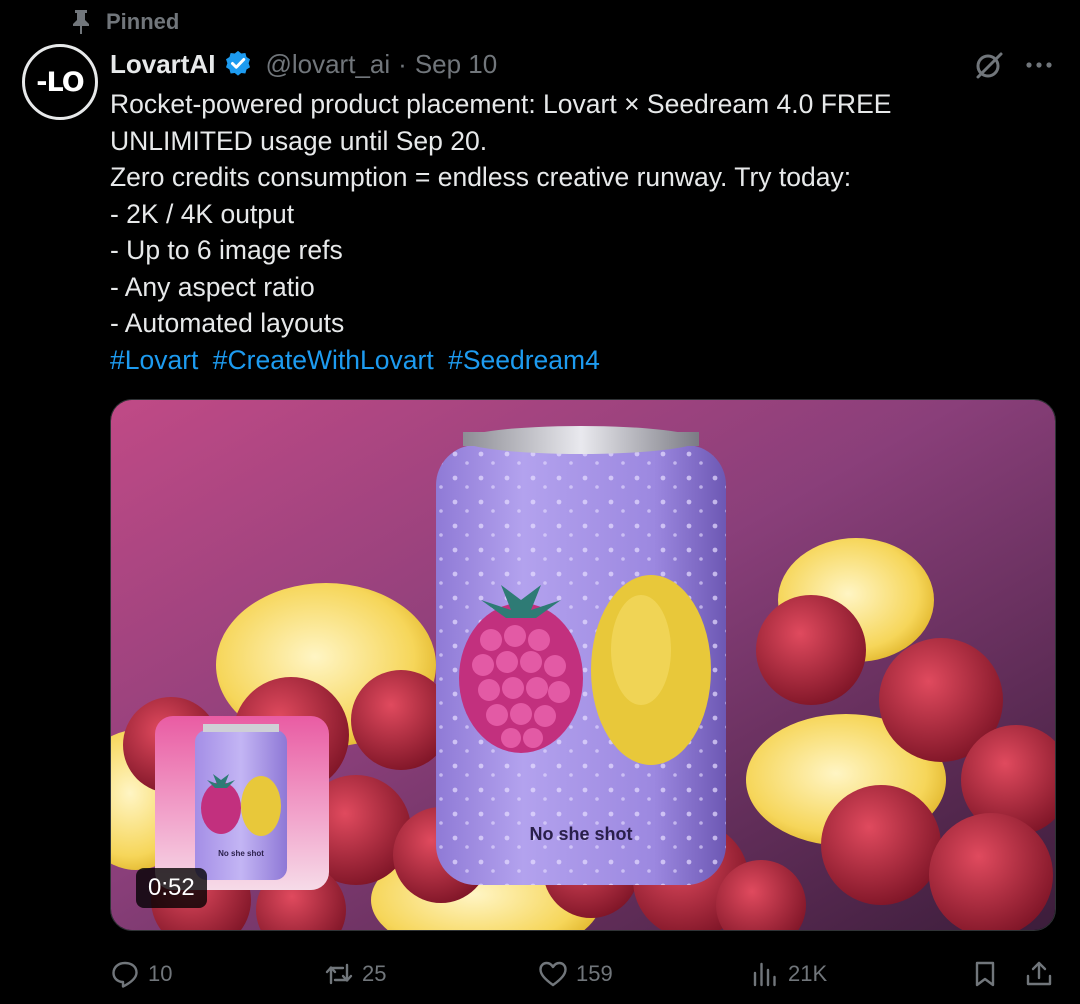 This screenshot has width=1080, height=1004. I want to click on like-button: 159, so click(575, 974).